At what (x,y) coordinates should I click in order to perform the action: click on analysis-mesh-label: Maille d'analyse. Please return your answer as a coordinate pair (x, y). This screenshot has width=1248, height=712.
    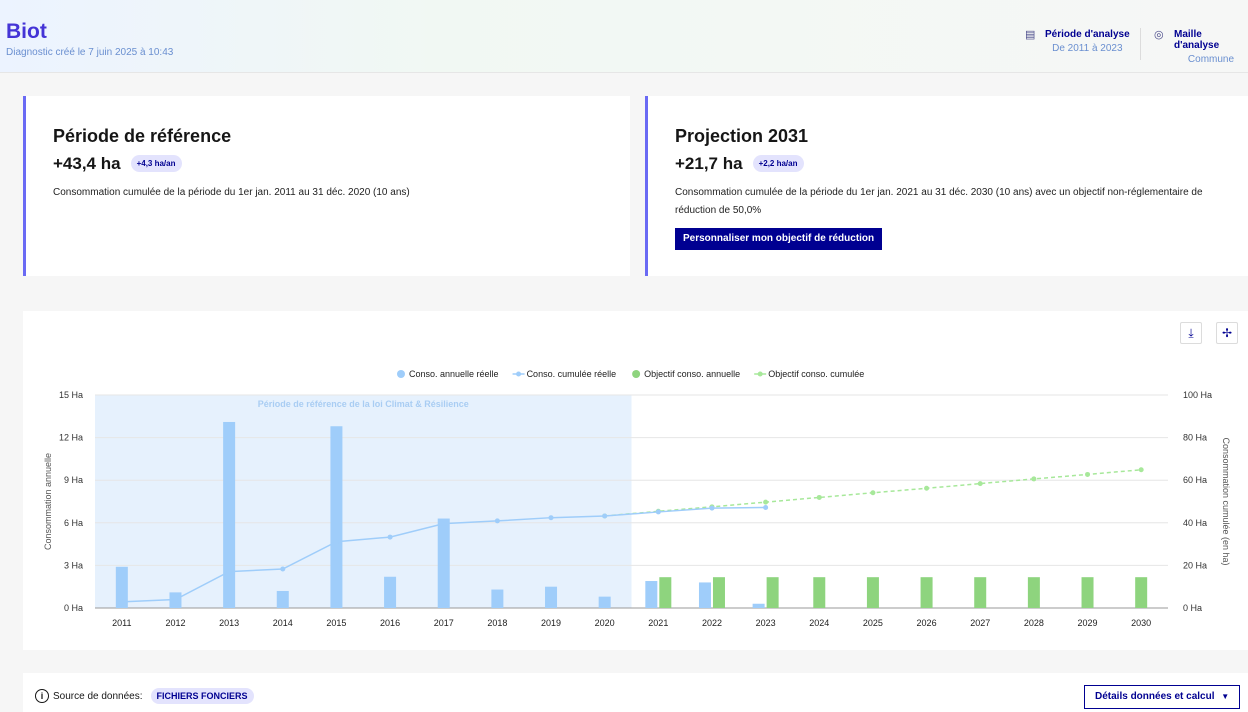
    Looking at the image, I should click on (1197, 40).